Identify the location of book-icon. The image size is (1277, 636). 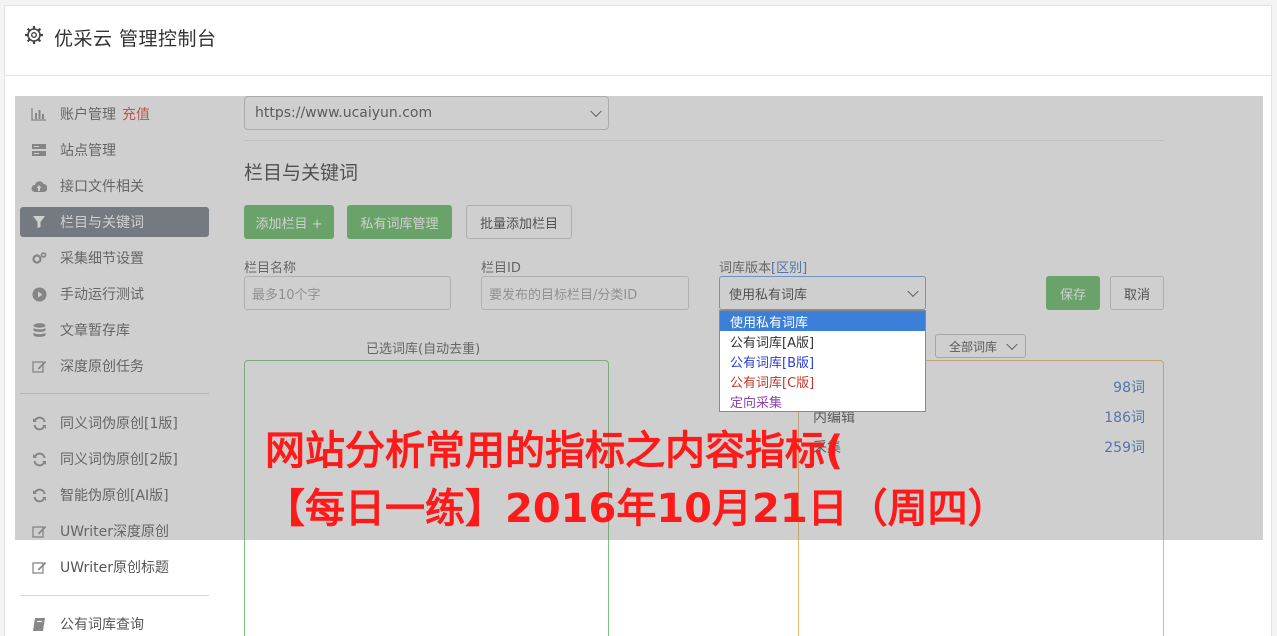
(39, 624).